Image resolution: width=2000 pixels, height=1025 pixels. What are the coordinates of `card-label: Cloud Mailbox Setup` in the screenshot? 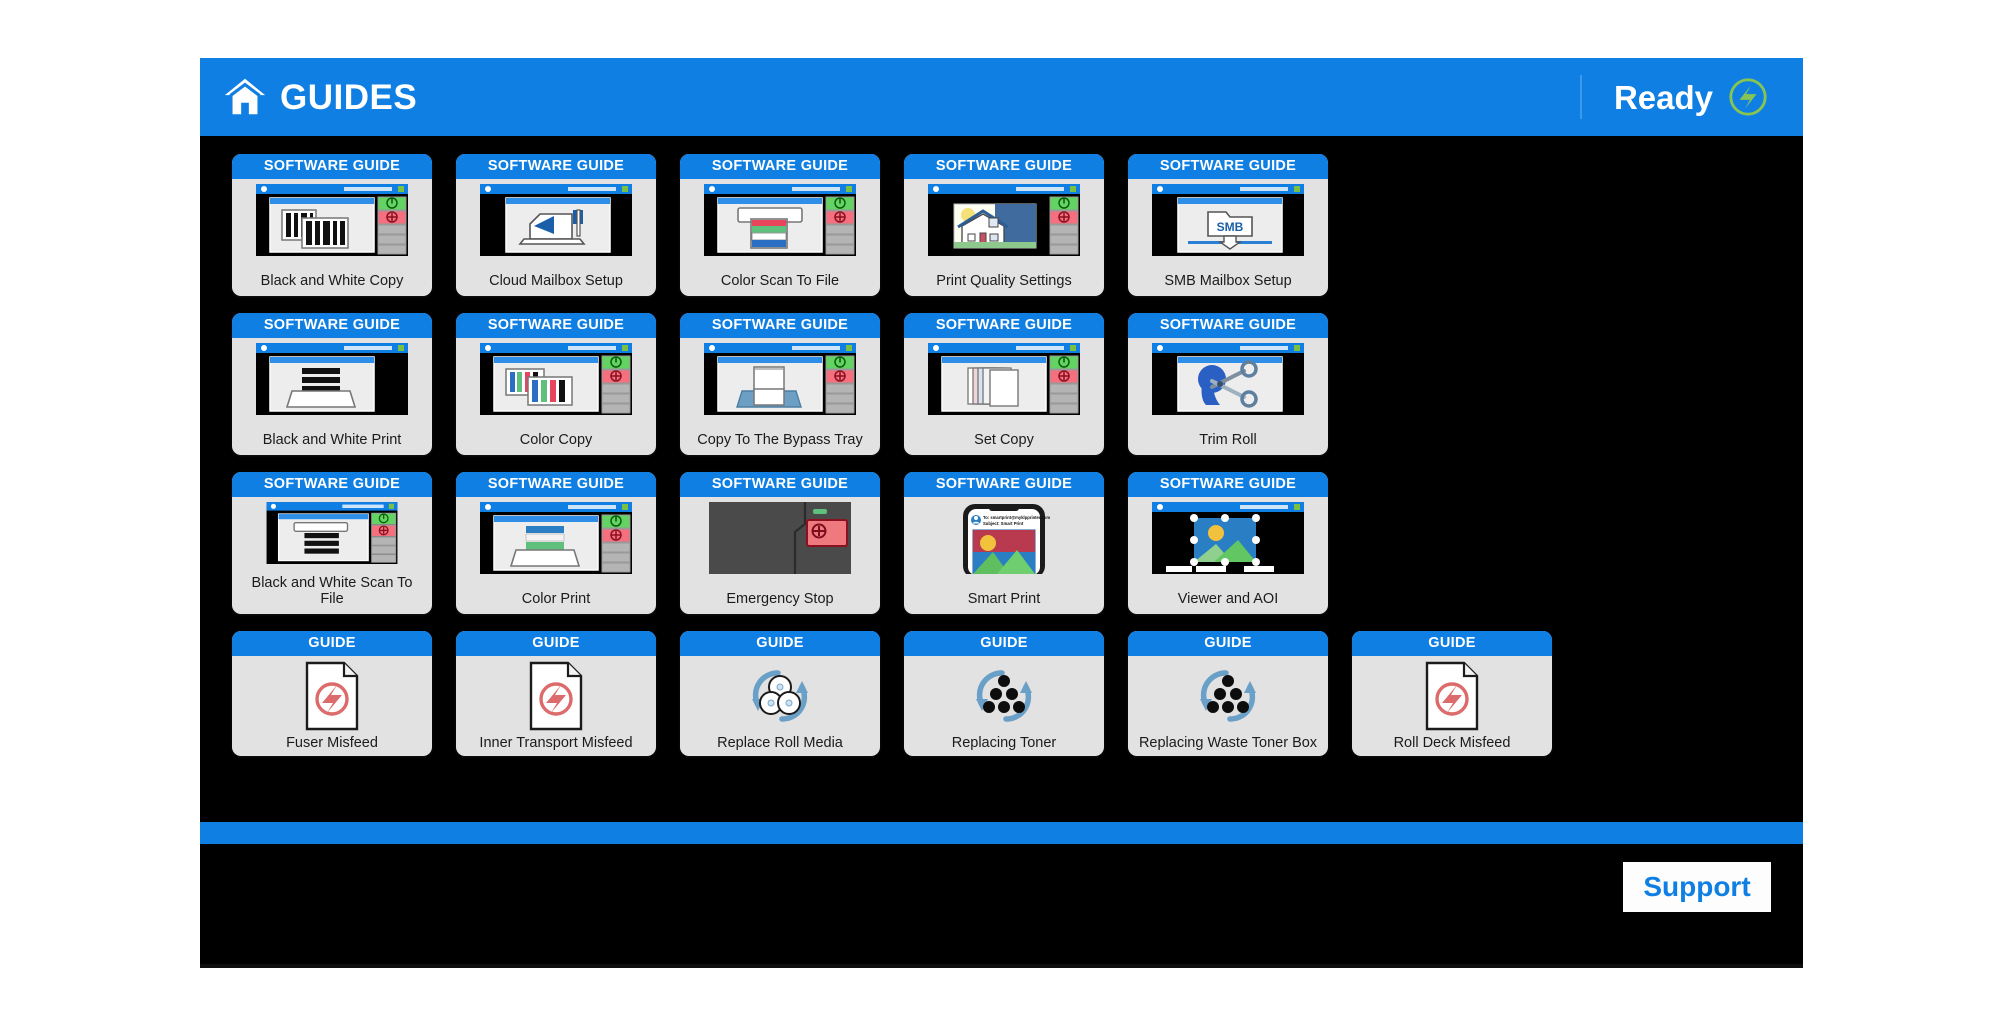 It's located at (556, 281).